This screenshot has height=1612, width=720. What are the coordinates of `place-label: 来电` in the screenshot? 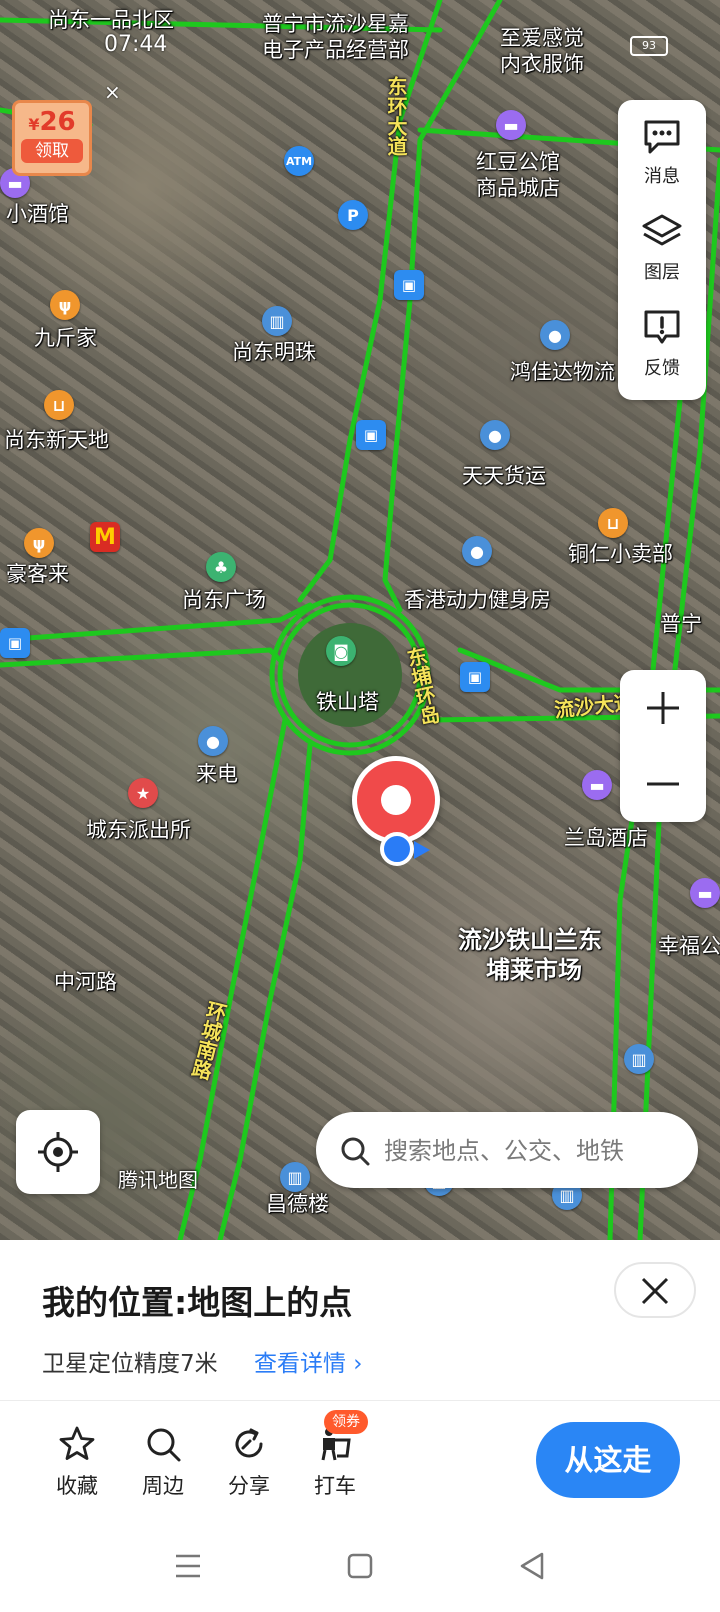 It's located at (217, 774).